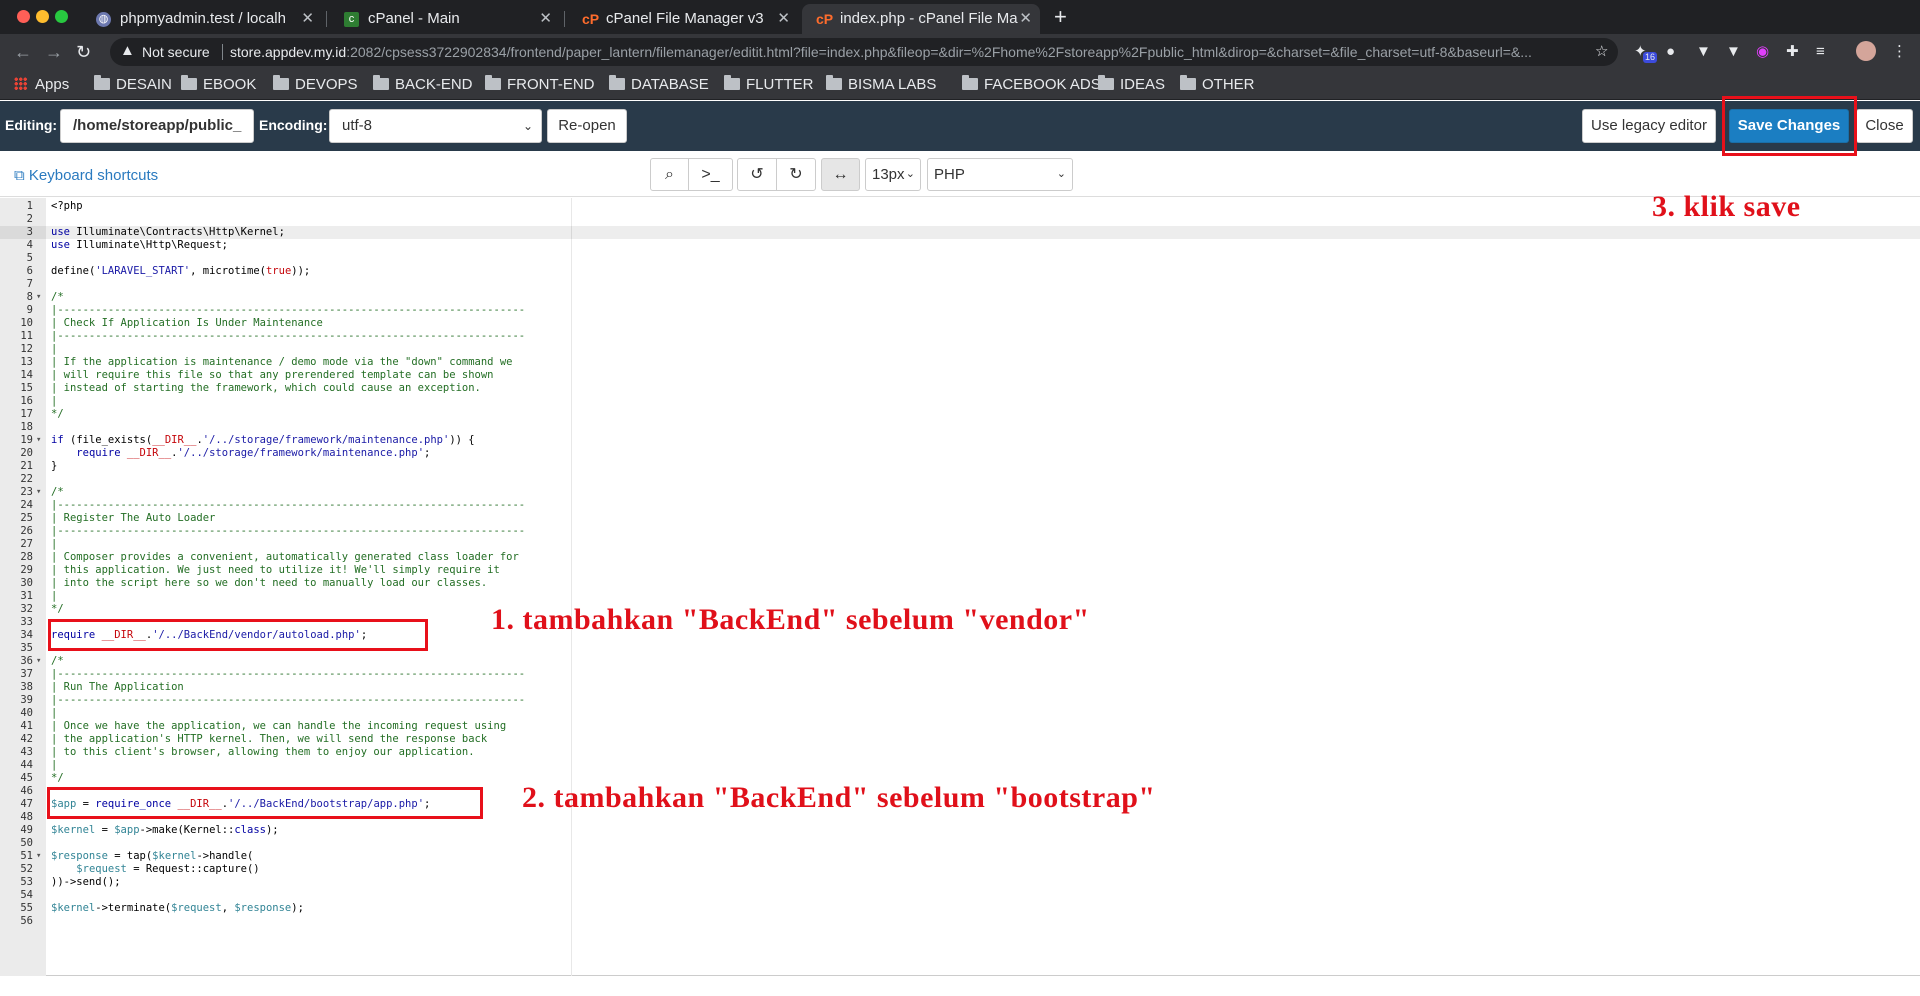  What do you see at coordinates (960, 713) in the screenshot?
I see `code-line: 40 |` at bounding box center [960, 713].